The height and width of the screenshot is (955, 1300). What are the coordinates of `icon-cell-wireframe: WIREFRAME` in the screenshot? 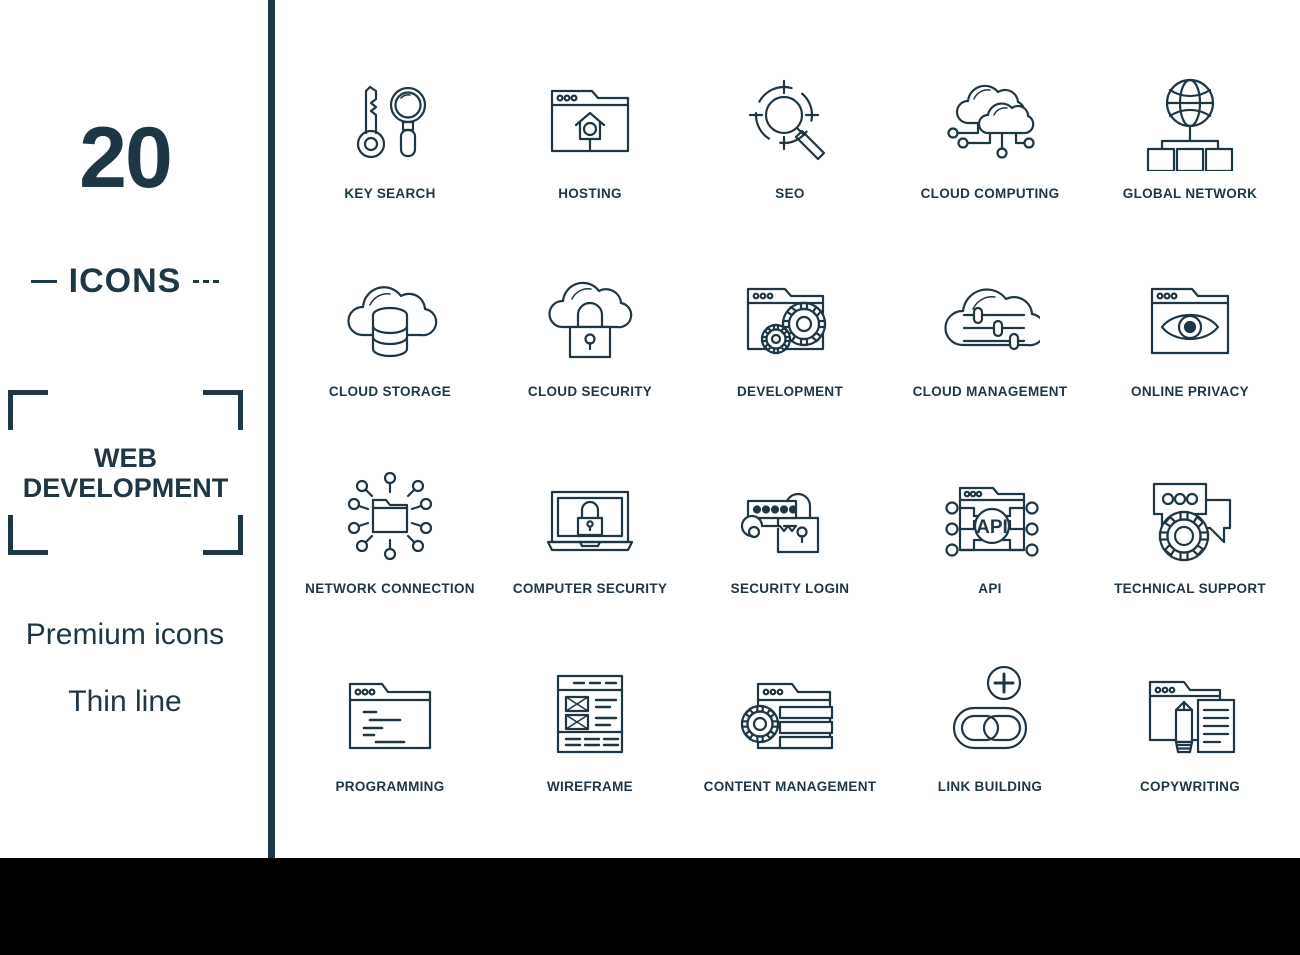 It's located at (590, 732).